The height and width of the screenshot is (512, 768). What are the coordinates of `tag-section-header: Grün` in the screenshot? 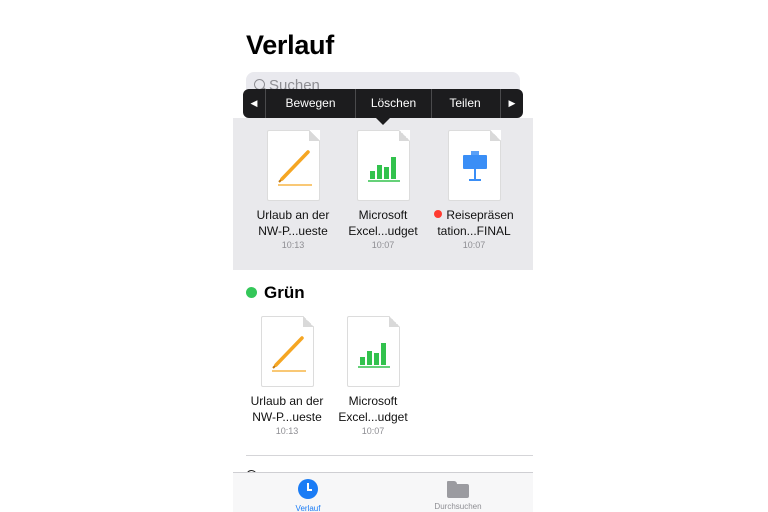 It's located at (275, 293).